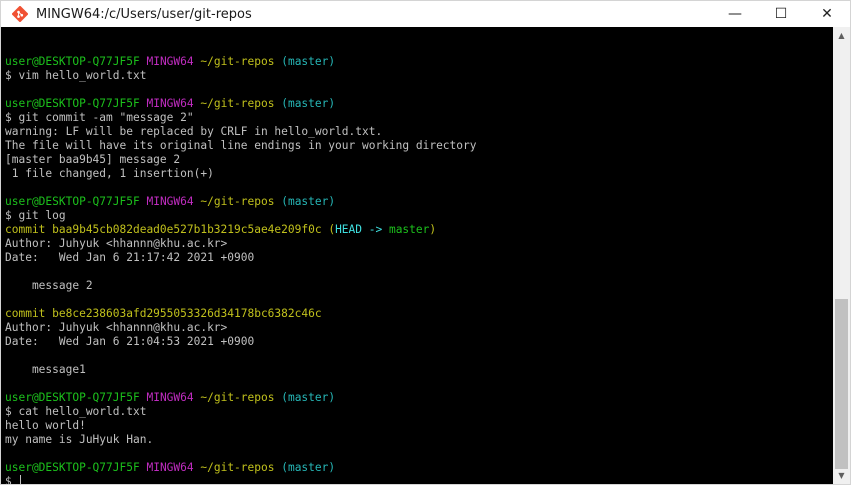 The height and width of the screenshot is (485, 851). I want to click on text-cursor, so click(21, 479).